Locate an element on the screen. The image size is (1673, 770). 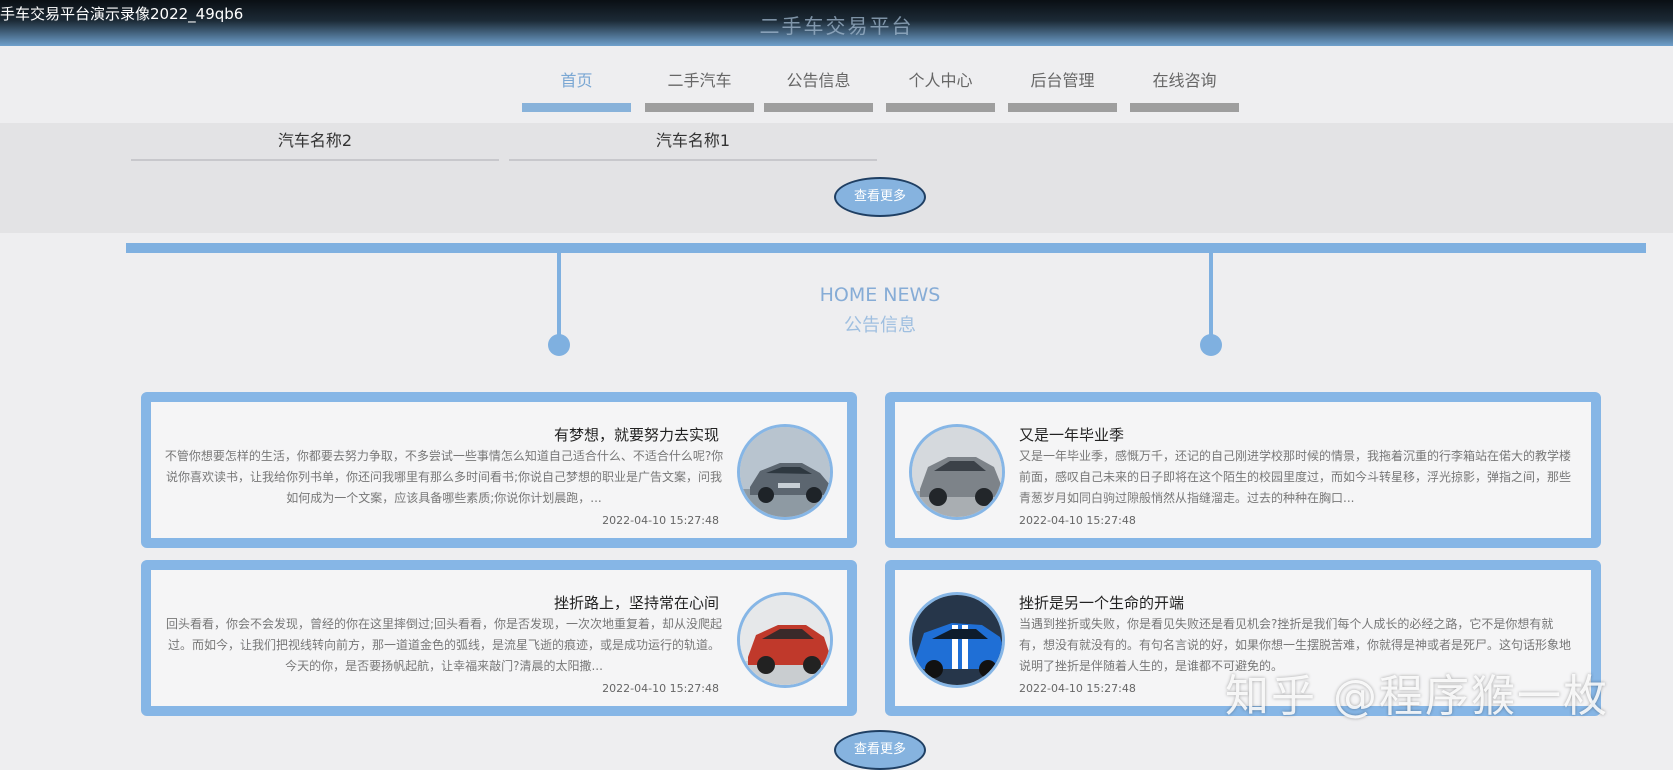
nav-item-personal-center: 个人中心 is located at coordinates (940, 89).